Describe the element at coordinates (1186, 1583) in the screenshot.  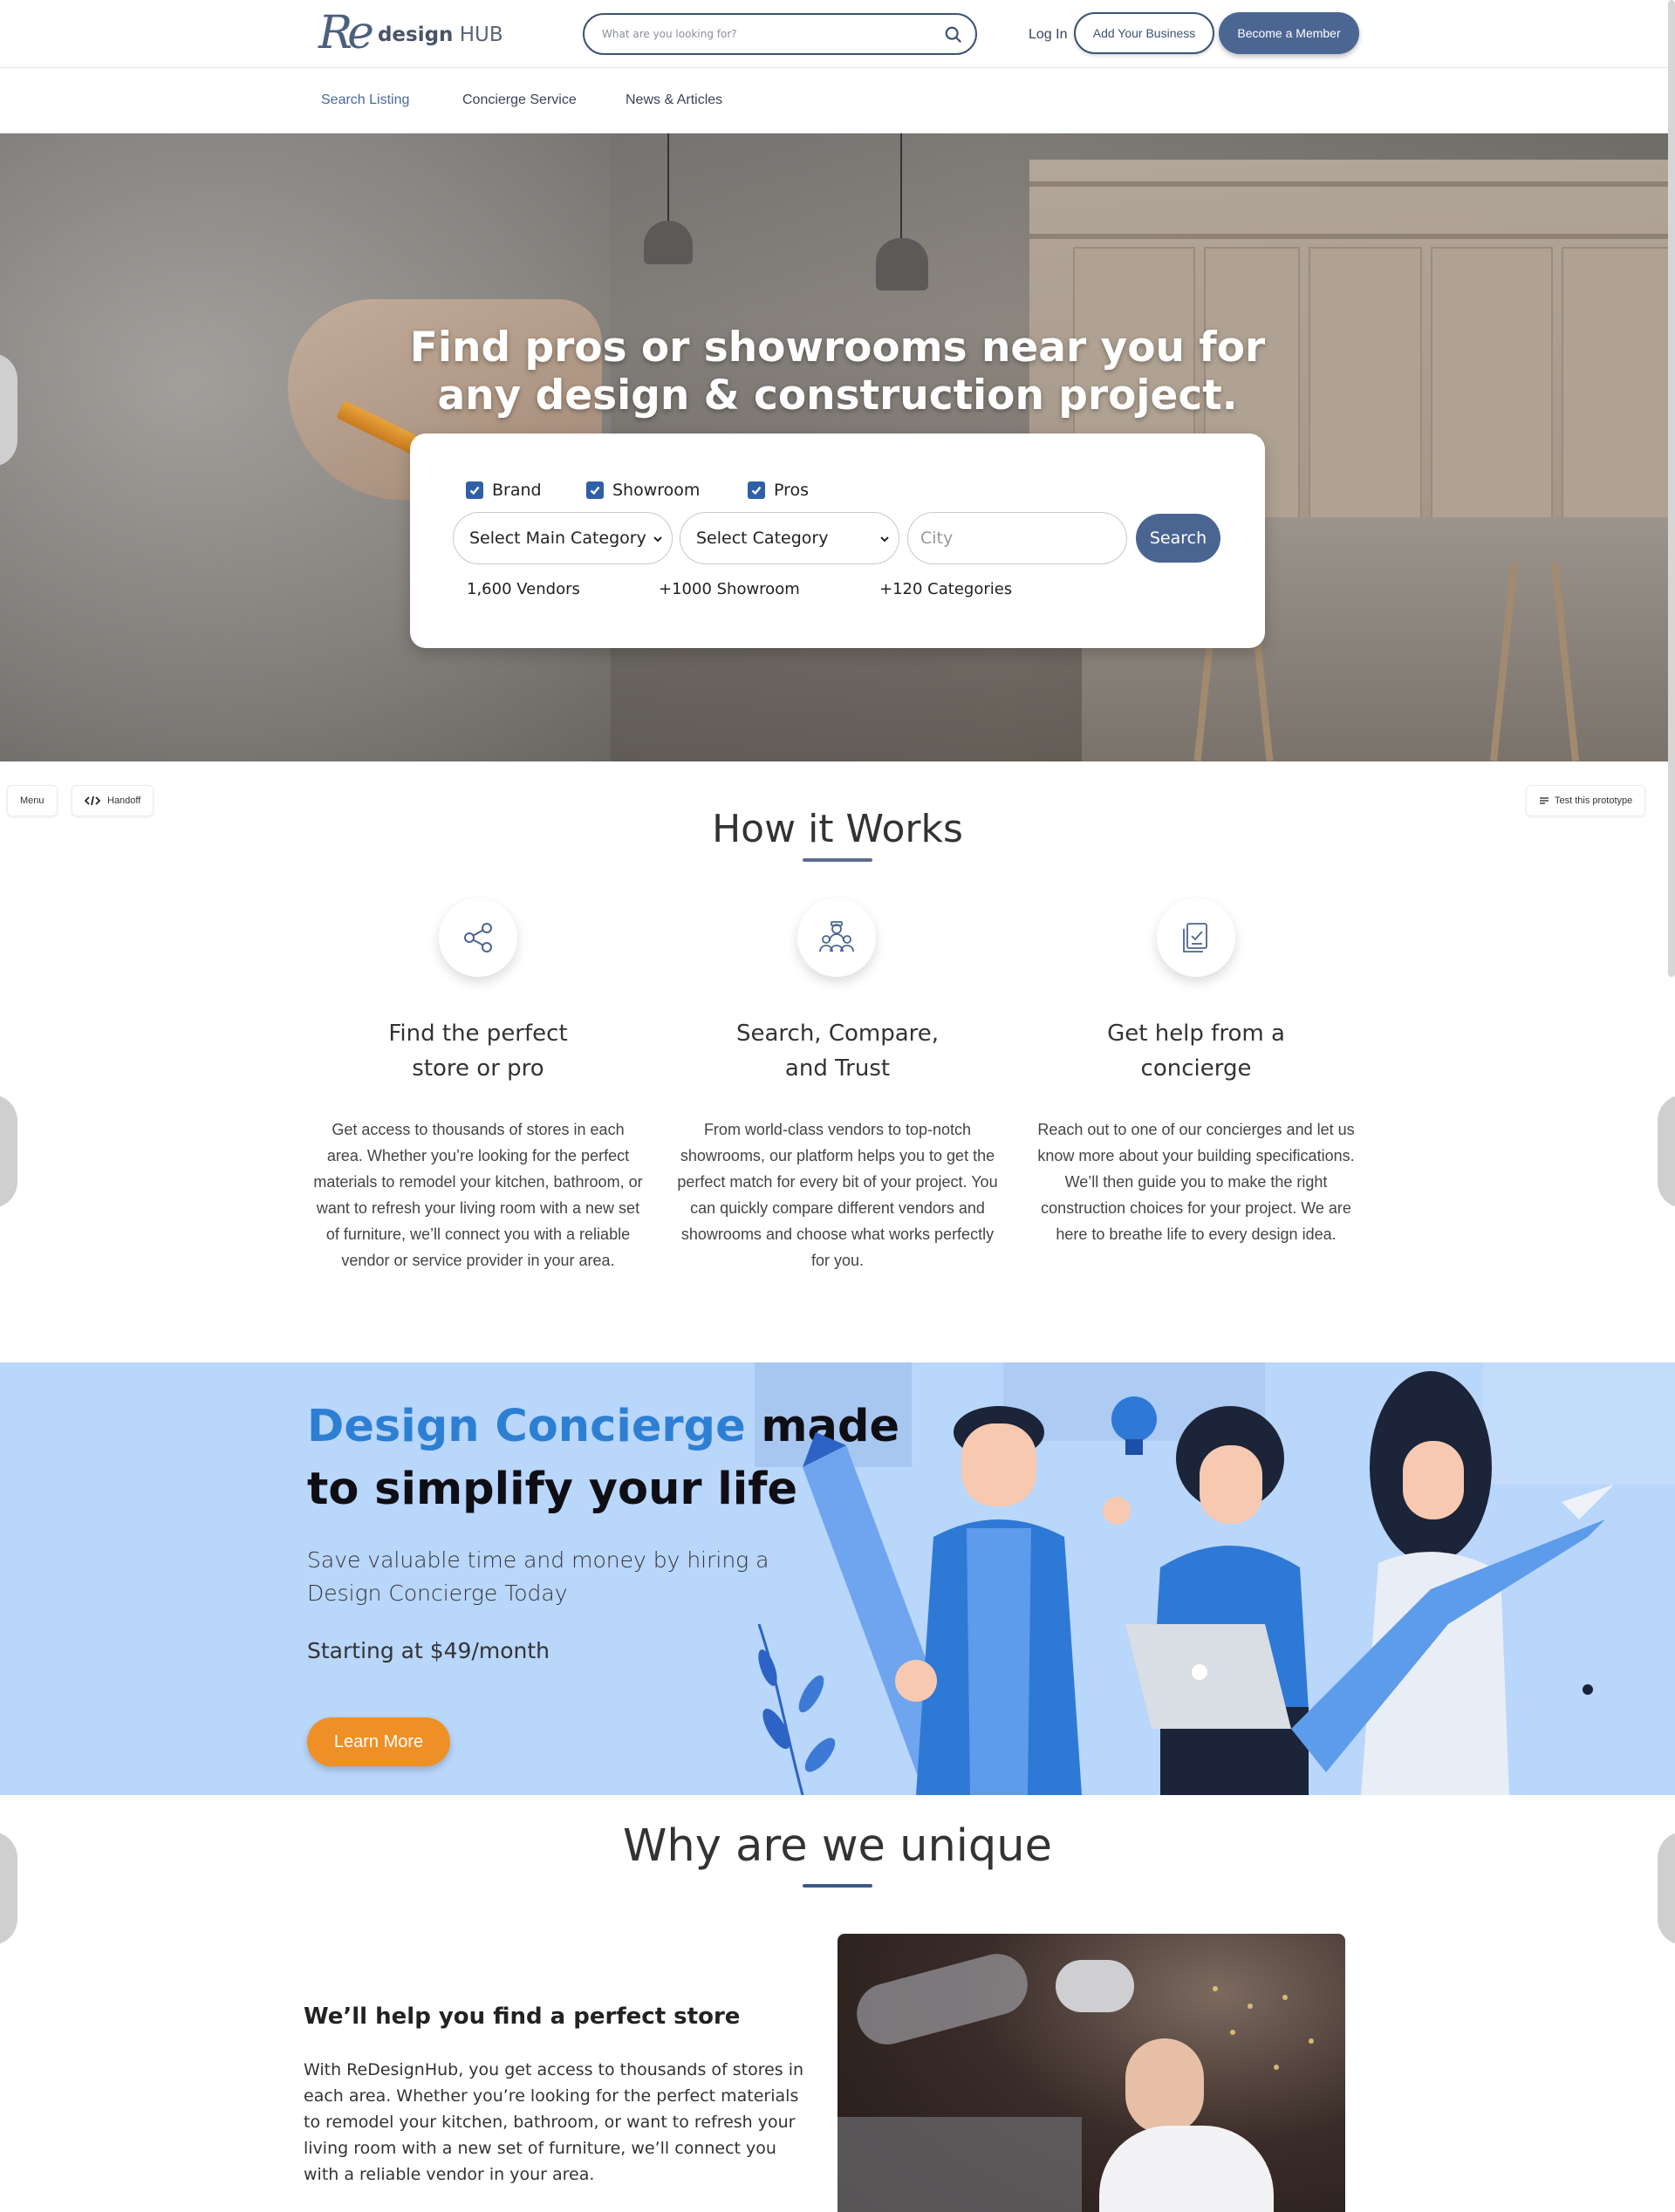
I see `concierge-team-illustration` at that location.